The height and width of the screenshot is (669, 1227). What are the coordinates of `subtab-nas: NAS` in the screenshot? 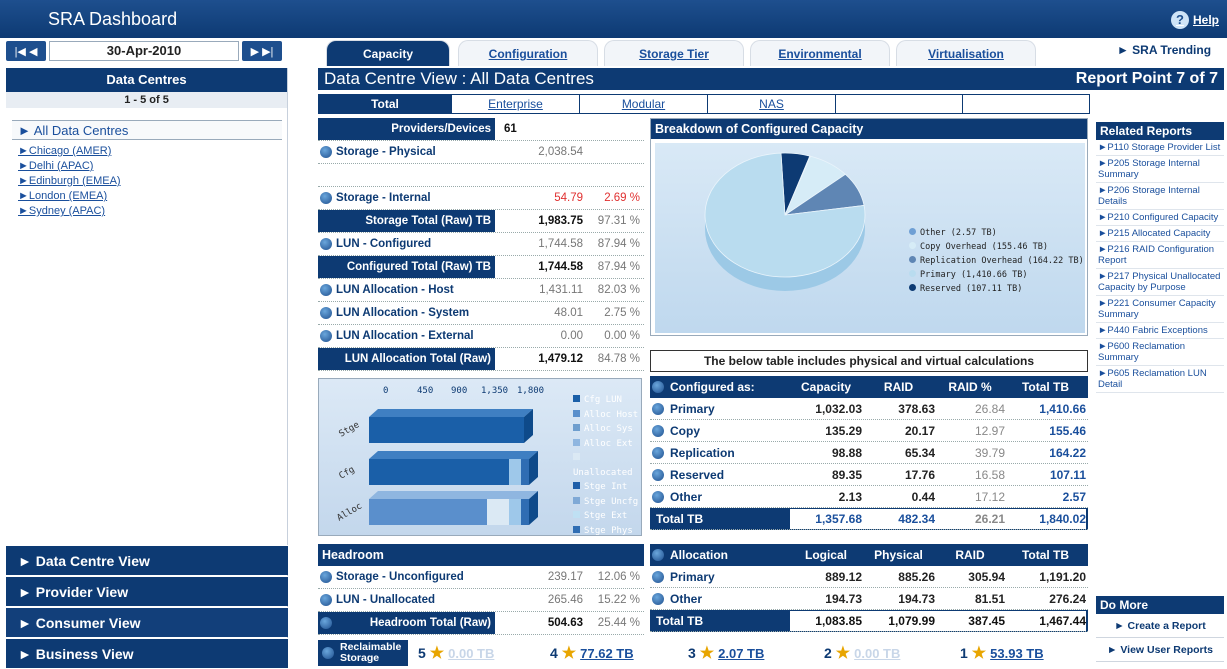 It's located at (772, 104).